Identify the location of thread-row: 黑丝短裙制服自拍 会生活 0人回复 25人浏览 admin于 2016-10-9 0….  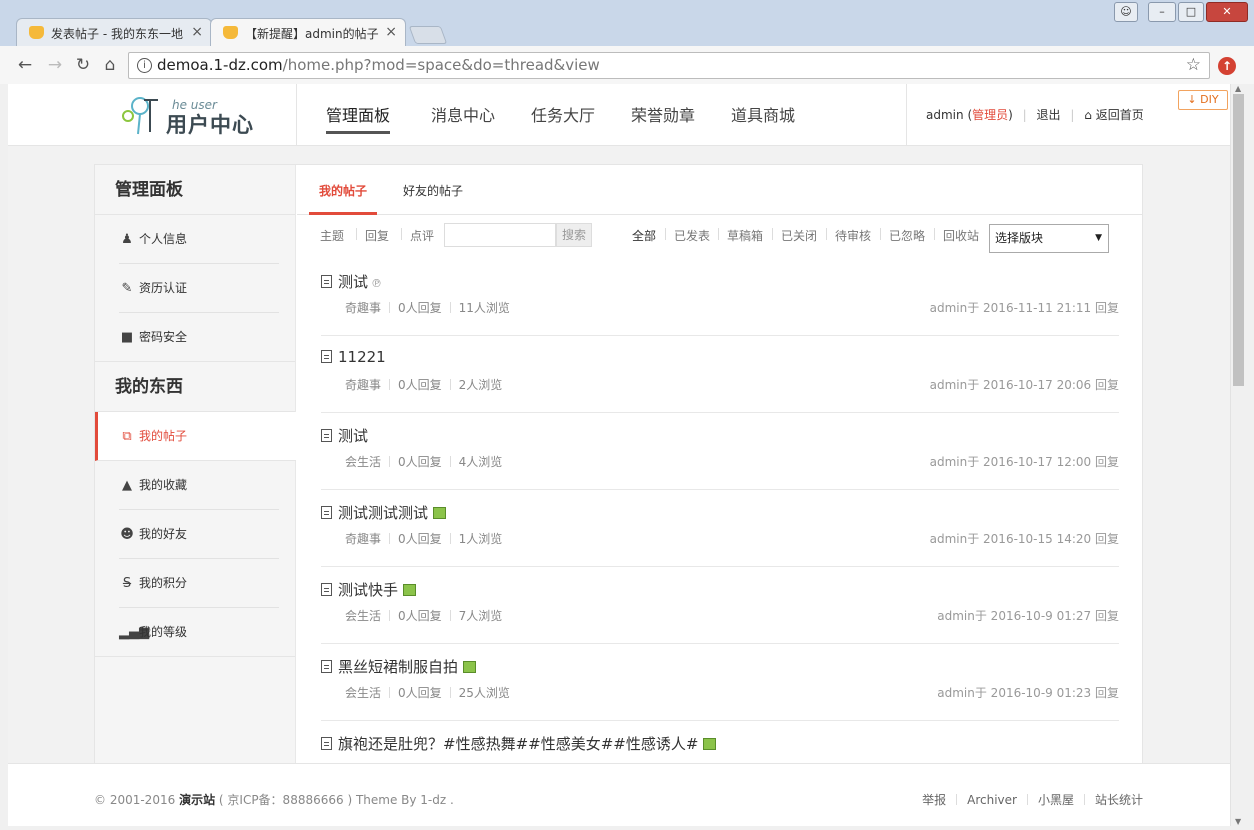
(720, 682).